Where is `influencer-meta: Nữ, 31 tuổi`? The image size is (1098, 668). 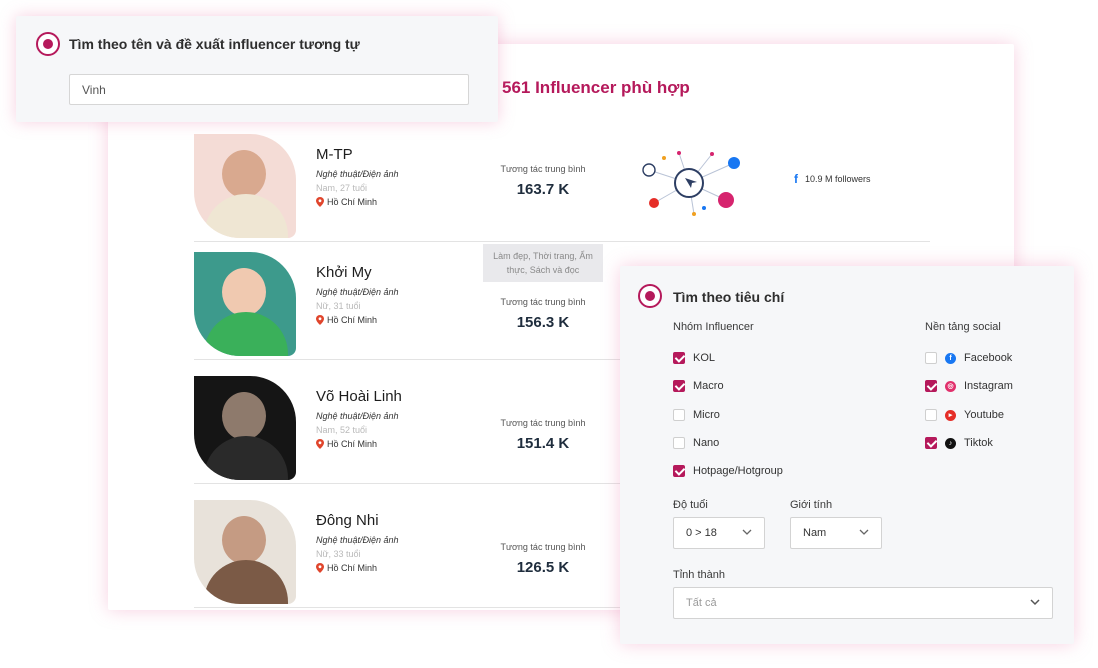 influencer-meta: Nữ, 31 tuổi is located at coordinates (338, 306).